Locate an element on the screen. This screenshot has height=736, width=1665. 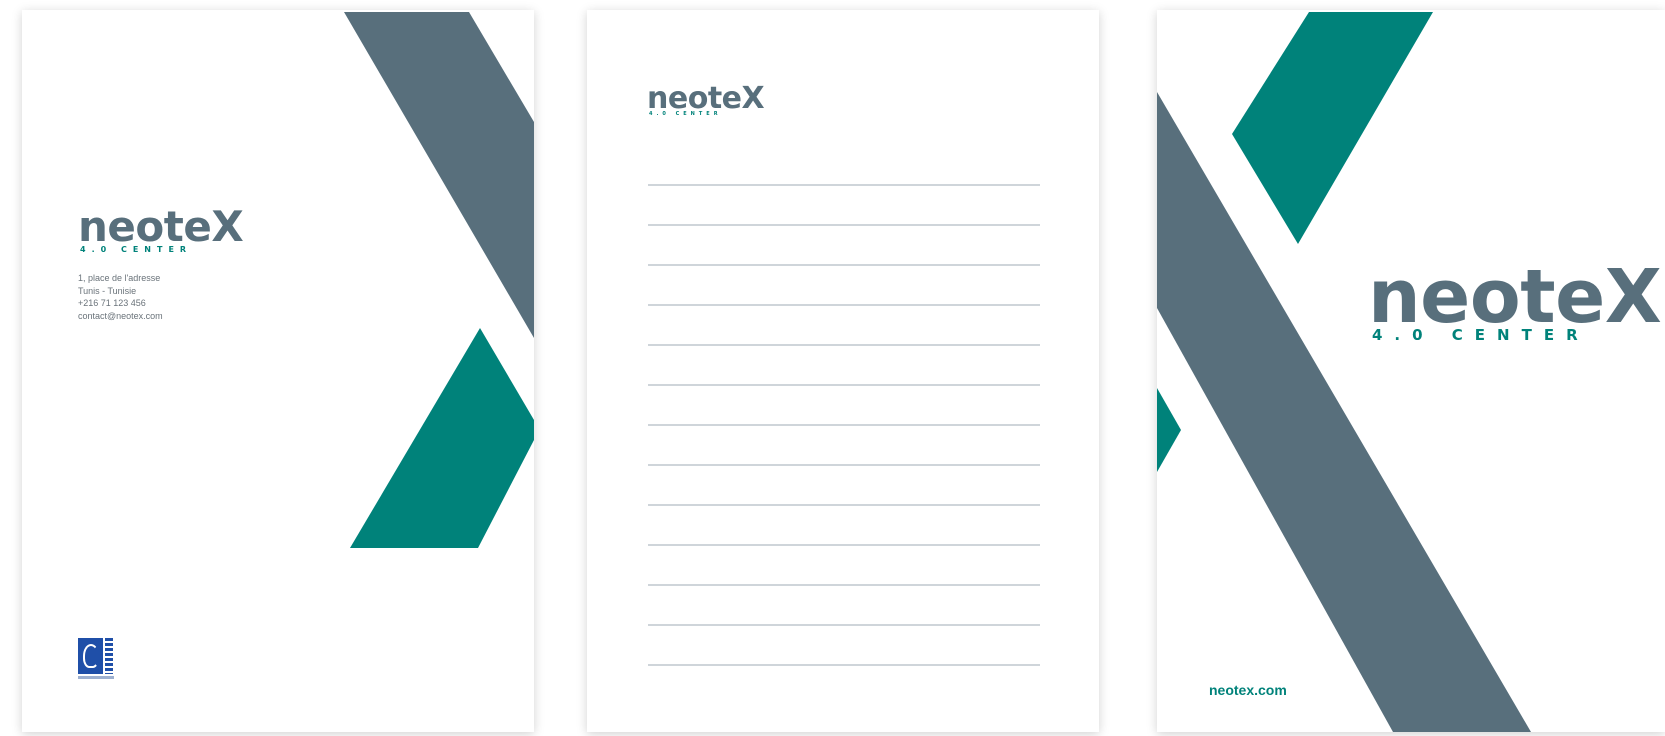
address-email: contact@neotex.com is located at coordinates (120, 315).